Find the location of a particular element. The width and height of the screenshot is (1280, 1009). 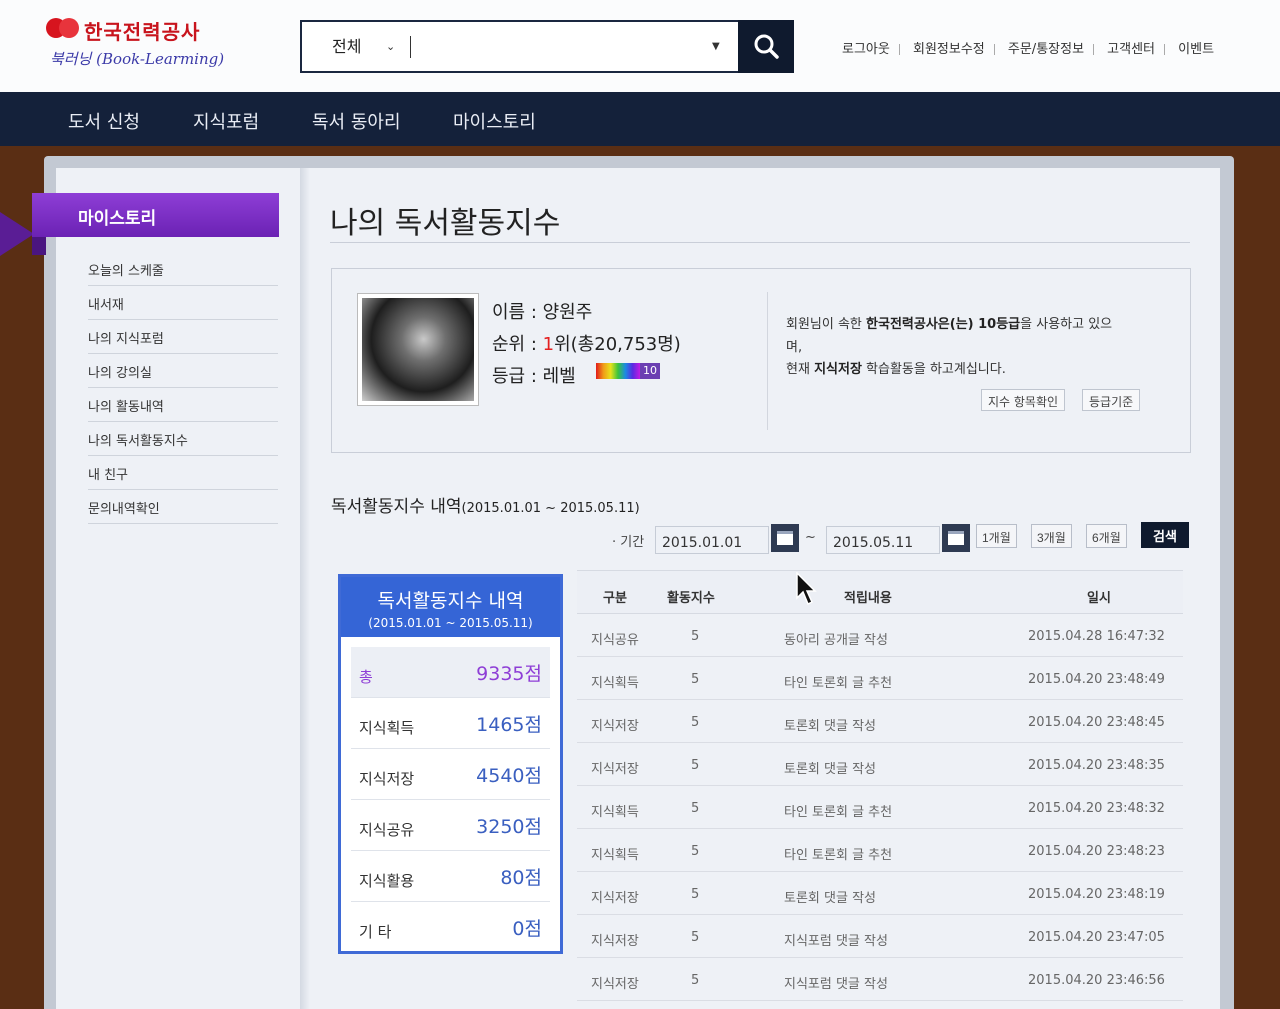

score-value: 80점 is located at coordinates (521, 878).